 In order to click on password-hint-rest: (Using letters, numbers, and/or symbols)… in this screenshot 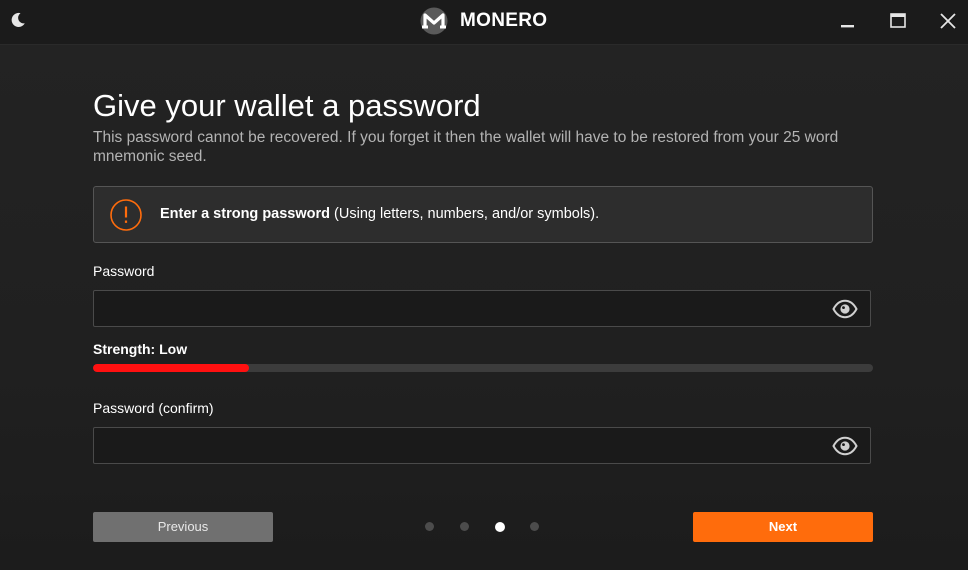, I will do `click(465, 214)`.